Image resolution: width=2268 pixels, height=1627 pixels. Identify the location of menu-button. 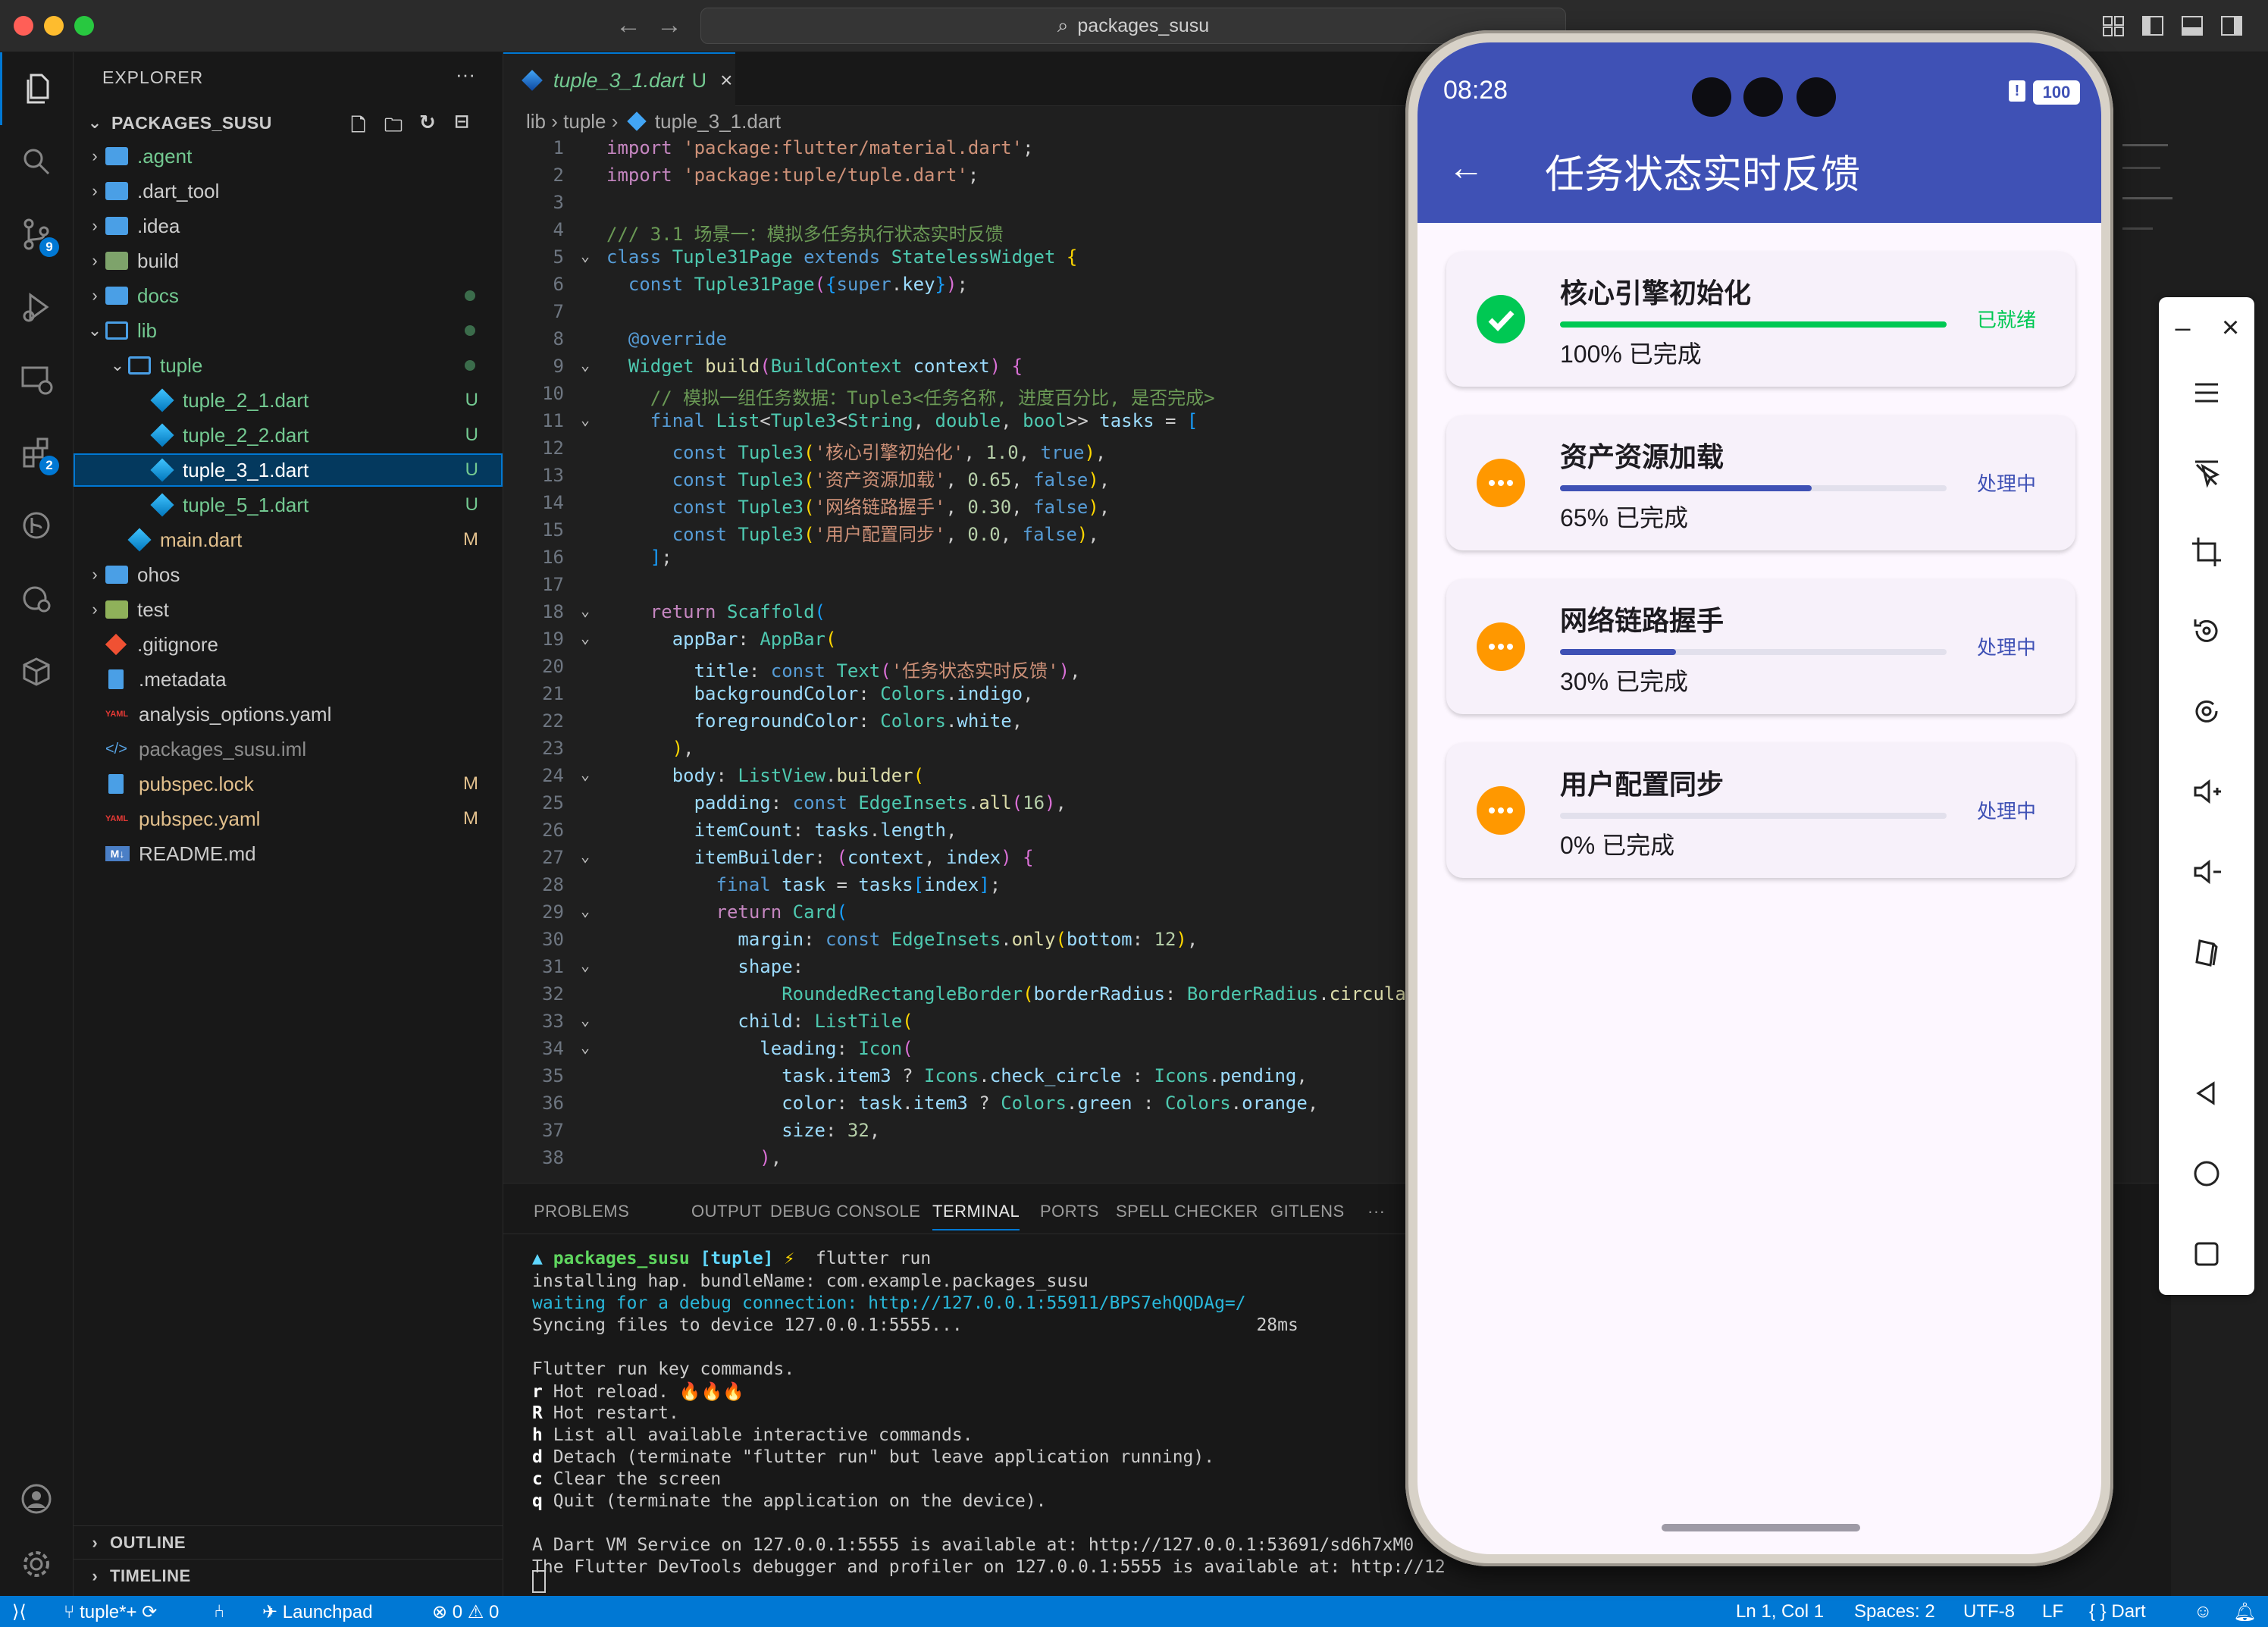
(2206, 392).